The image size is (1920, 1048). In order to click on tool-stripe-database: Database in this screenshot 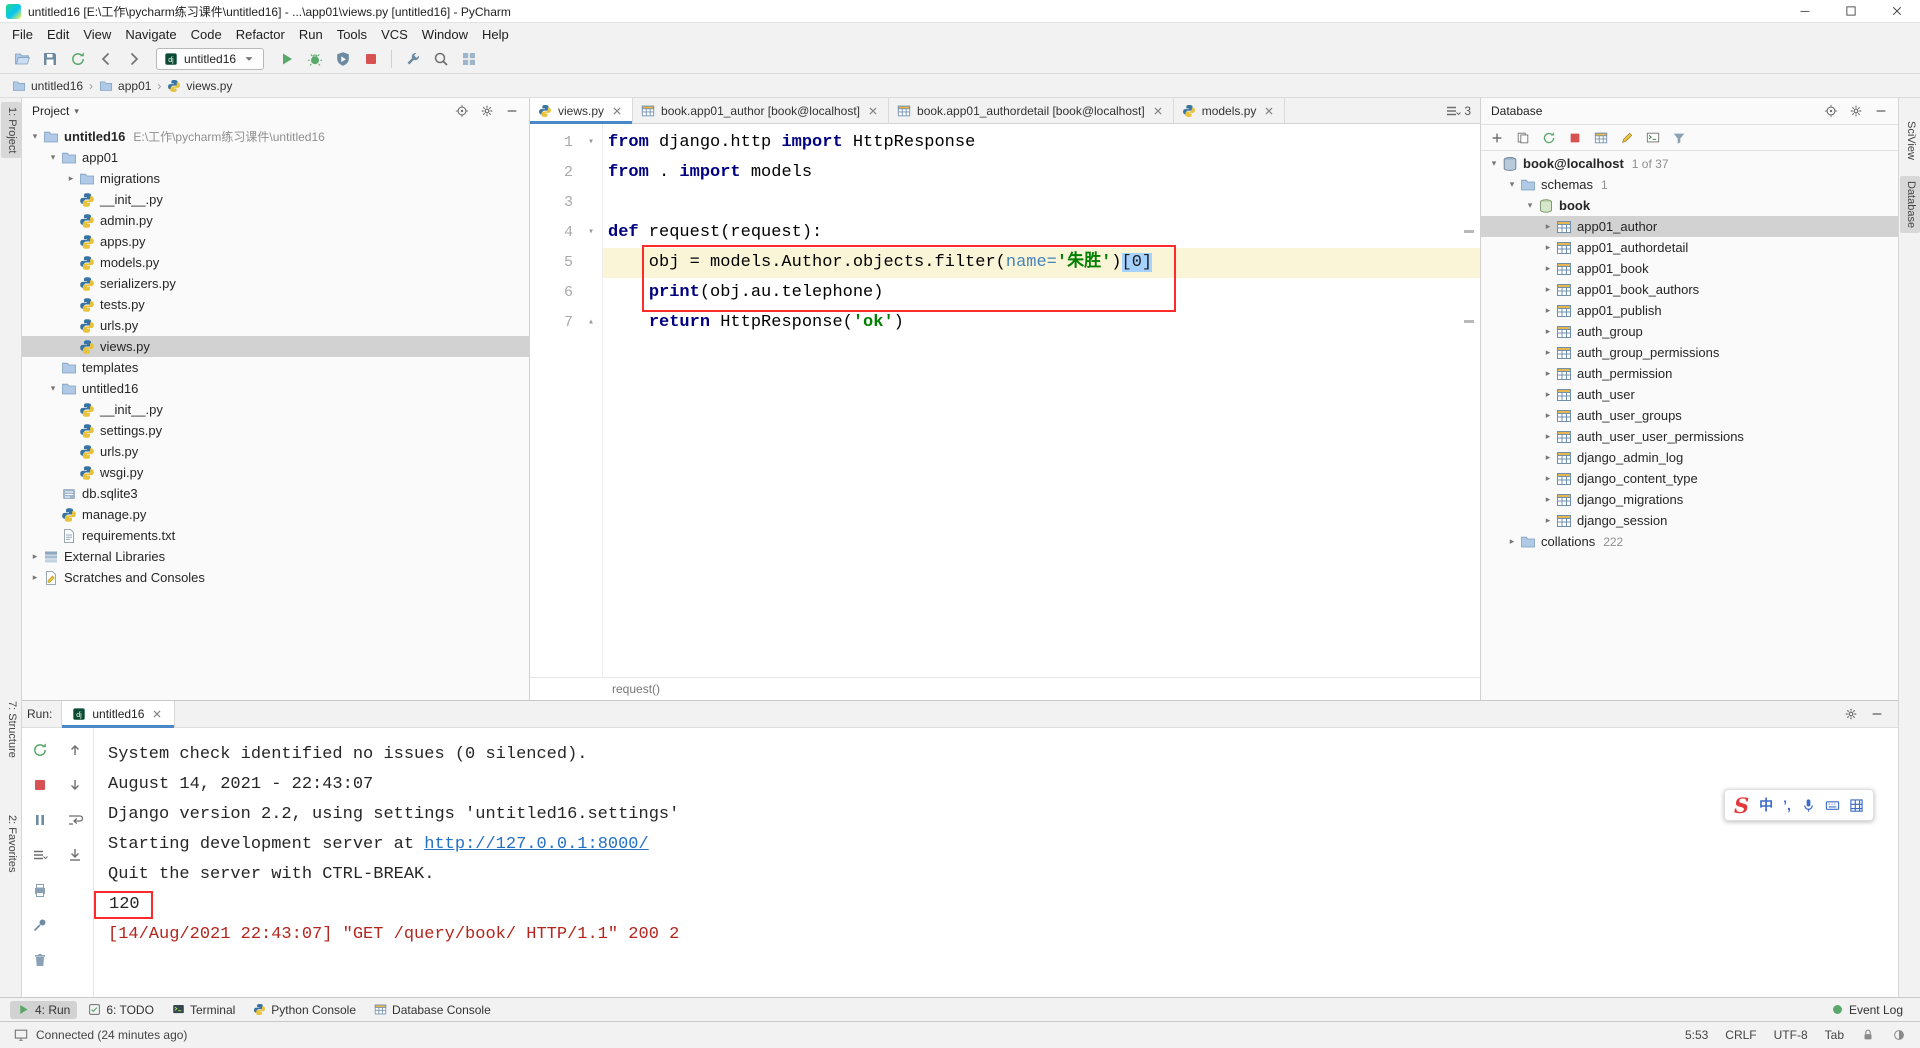, I will do `click(1910, 205)`.